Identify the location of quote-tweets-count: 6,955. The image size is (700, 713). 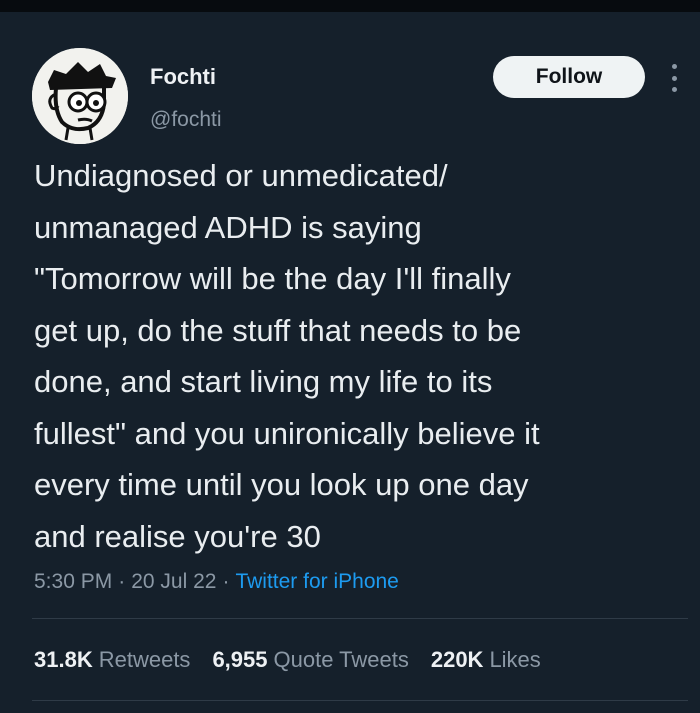
(240, 659).